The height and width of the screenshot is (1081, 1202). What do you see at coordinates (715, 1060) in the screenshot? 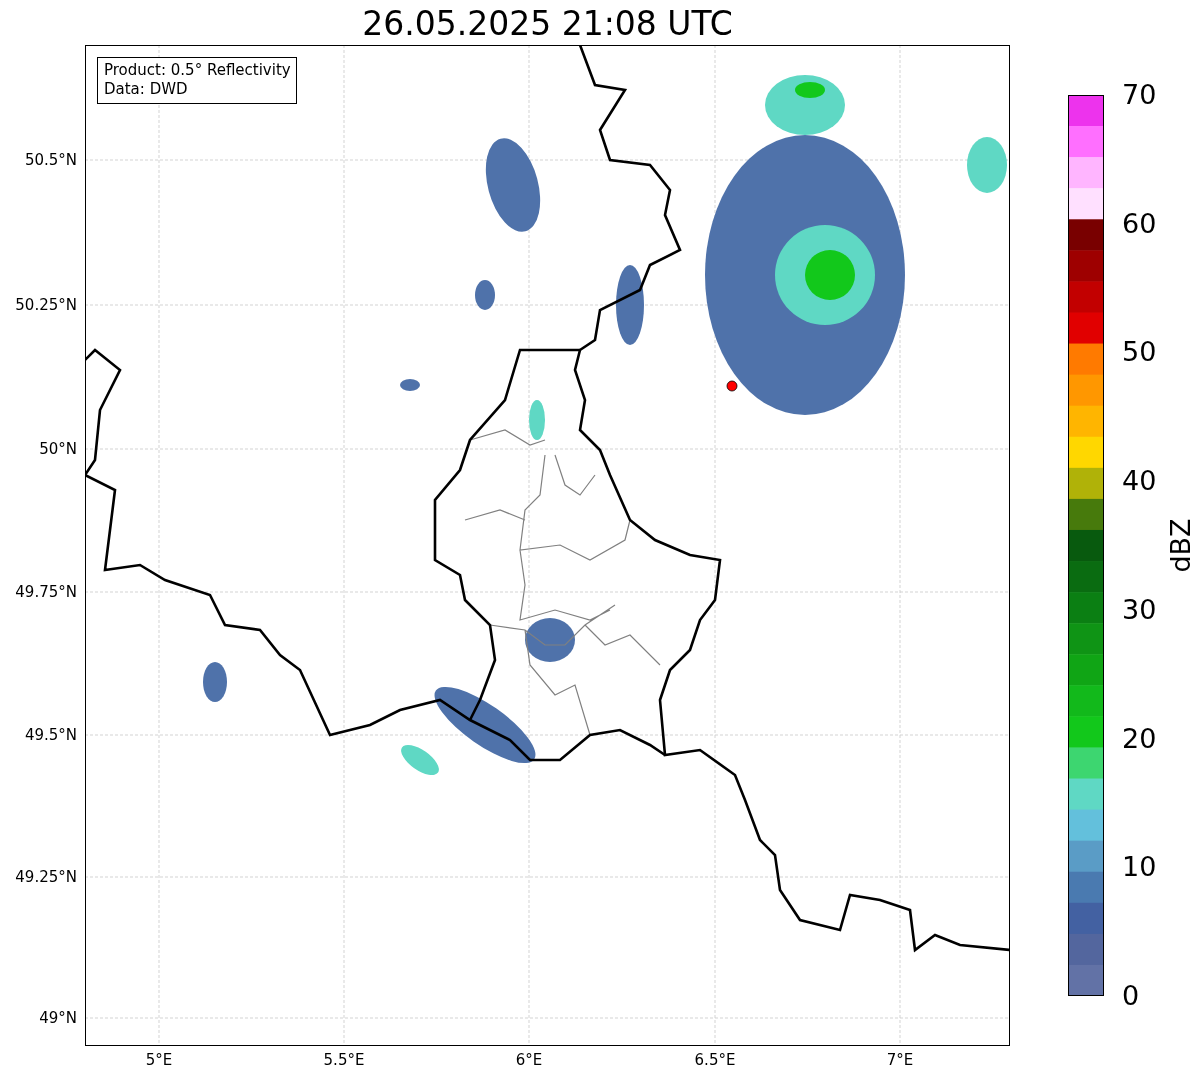
I see `longitude-label: 6.5°E` at bounding box center [715, 1060].